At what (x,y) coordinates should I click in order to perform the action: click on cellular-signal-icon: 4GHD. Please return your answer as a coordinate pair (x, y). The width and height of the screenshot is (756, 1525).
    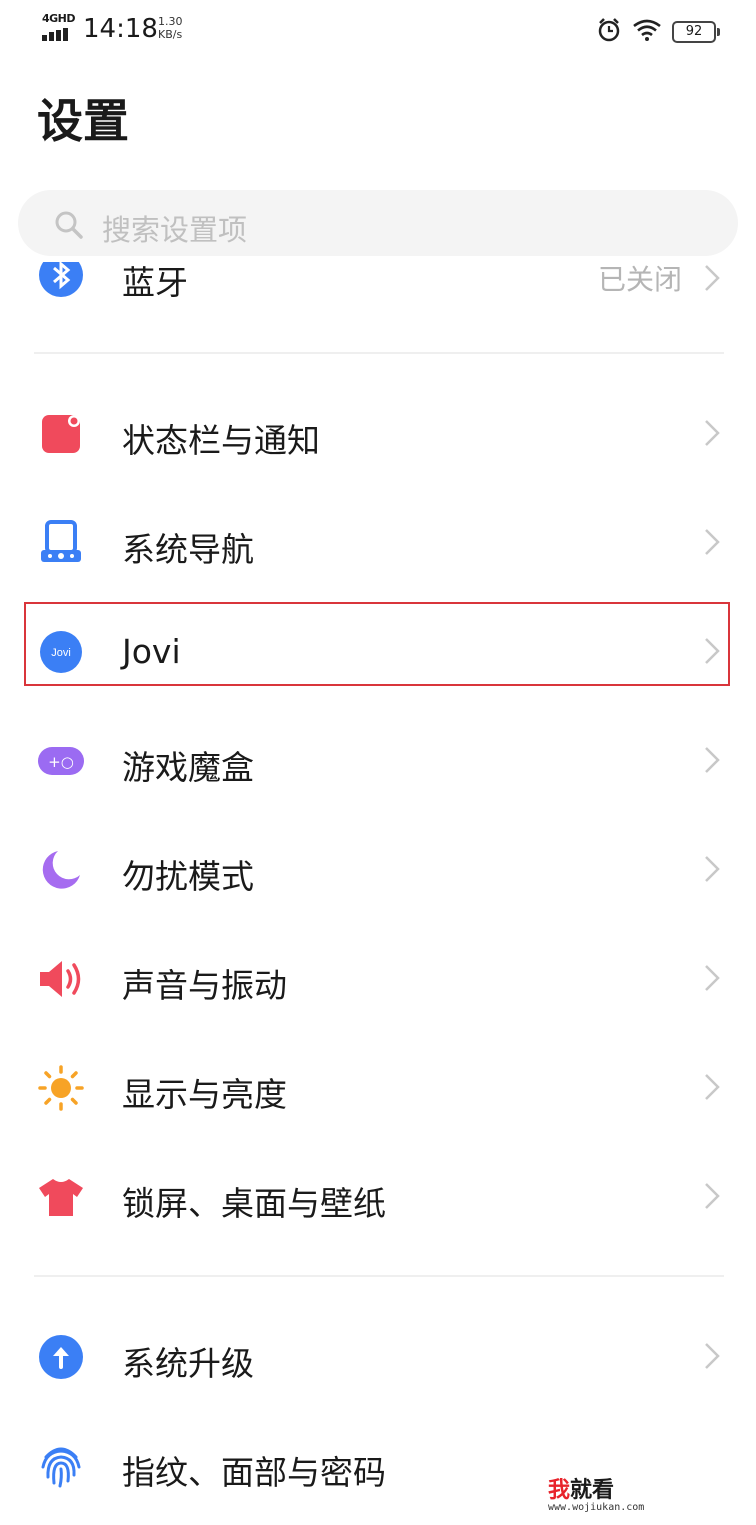
    Looking at the image, I should click on (59, 27).